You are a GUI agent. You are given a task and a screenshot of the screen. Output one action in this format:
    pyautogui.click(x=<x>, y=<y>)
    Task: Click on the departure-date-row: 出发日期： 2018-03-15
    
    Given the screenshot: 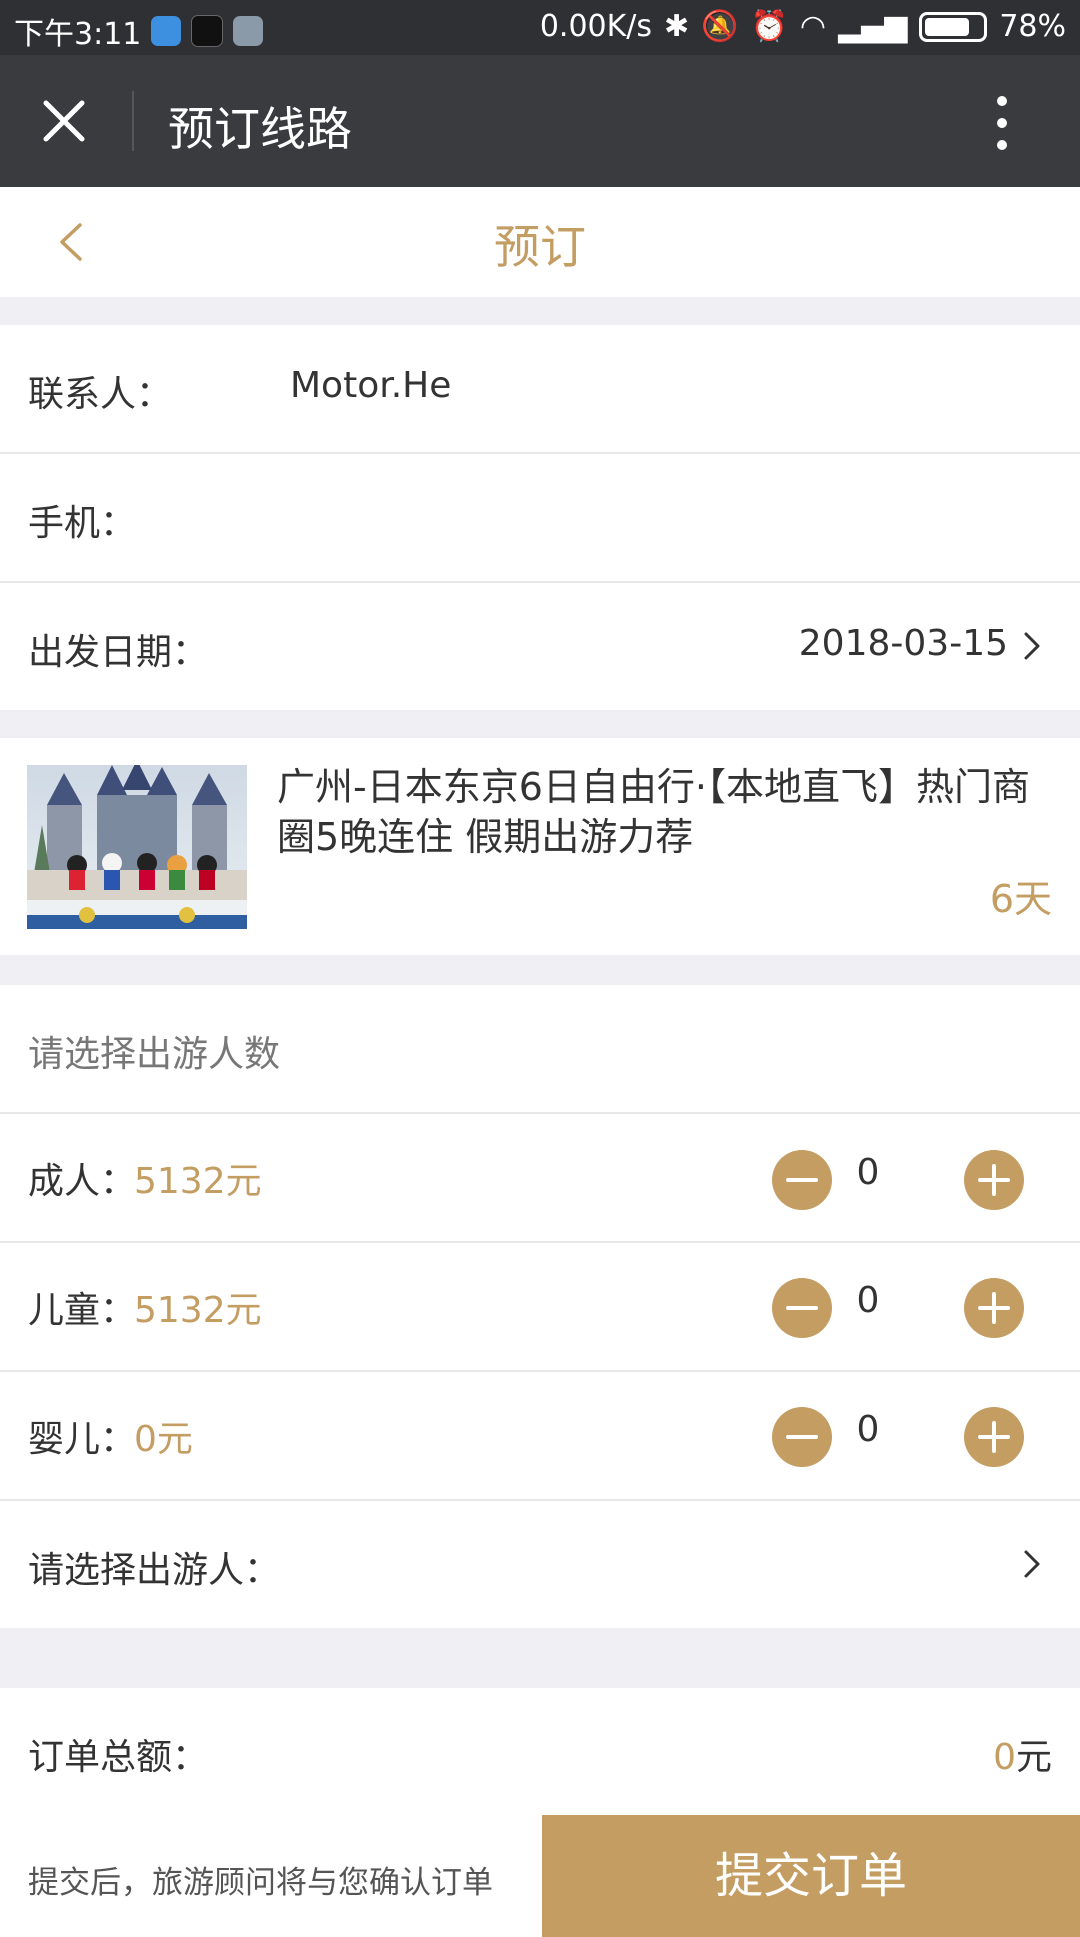 What is the action you would take?
    pyautogui.click(x=540, y=646)
    